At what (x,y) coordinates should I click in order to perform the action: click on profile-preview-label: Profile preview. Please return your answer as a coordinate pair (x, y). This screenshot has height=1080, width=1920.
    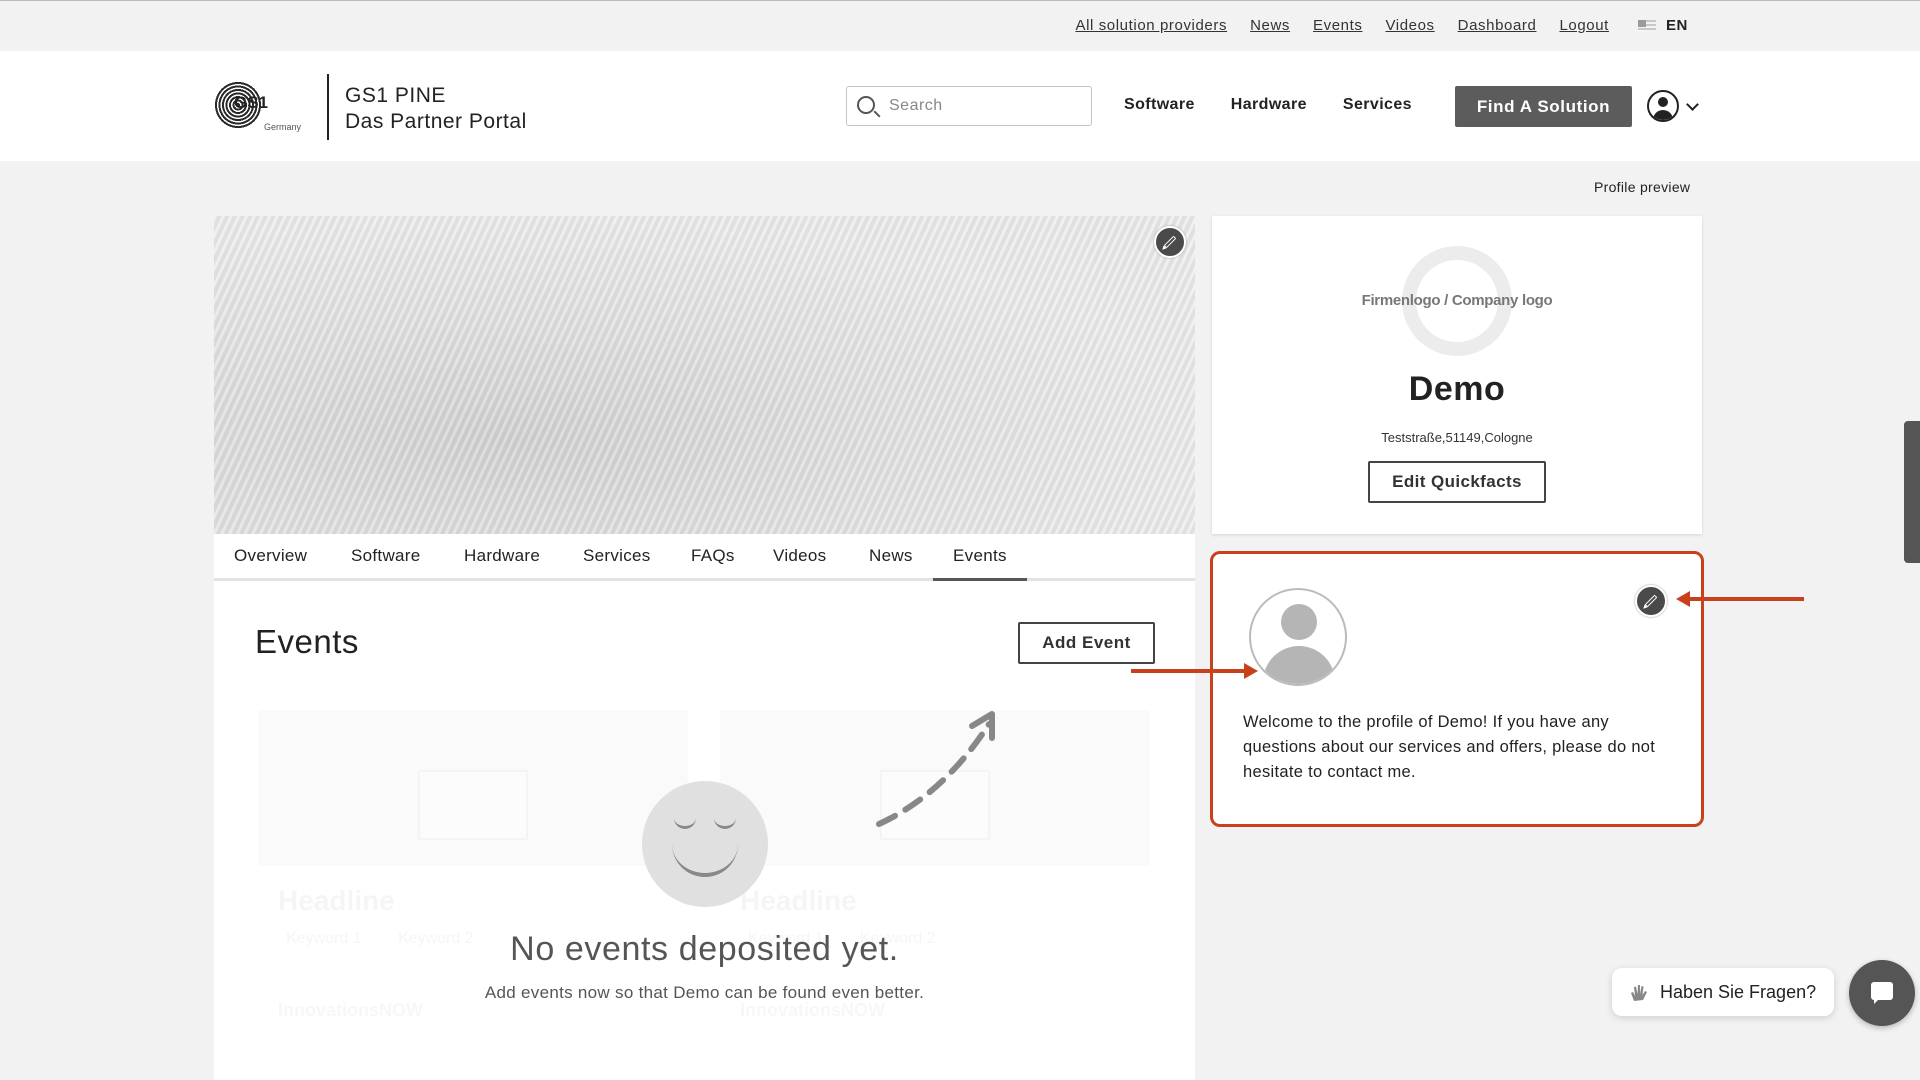
    Looking at the image, I should click on (1642, 187).